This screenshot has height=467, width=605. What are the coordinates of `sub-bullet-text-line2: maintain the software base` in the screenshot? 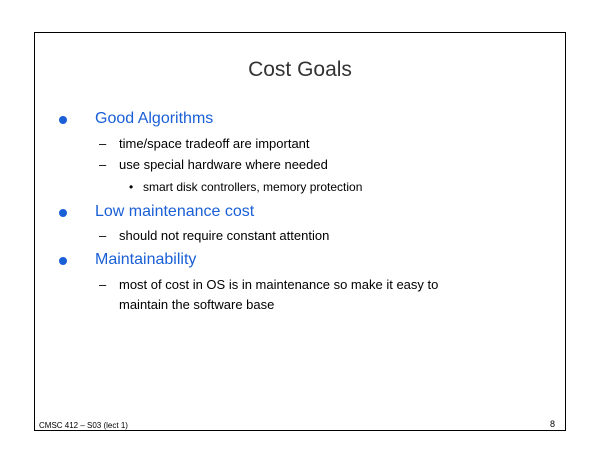 It's located at (197, 304).